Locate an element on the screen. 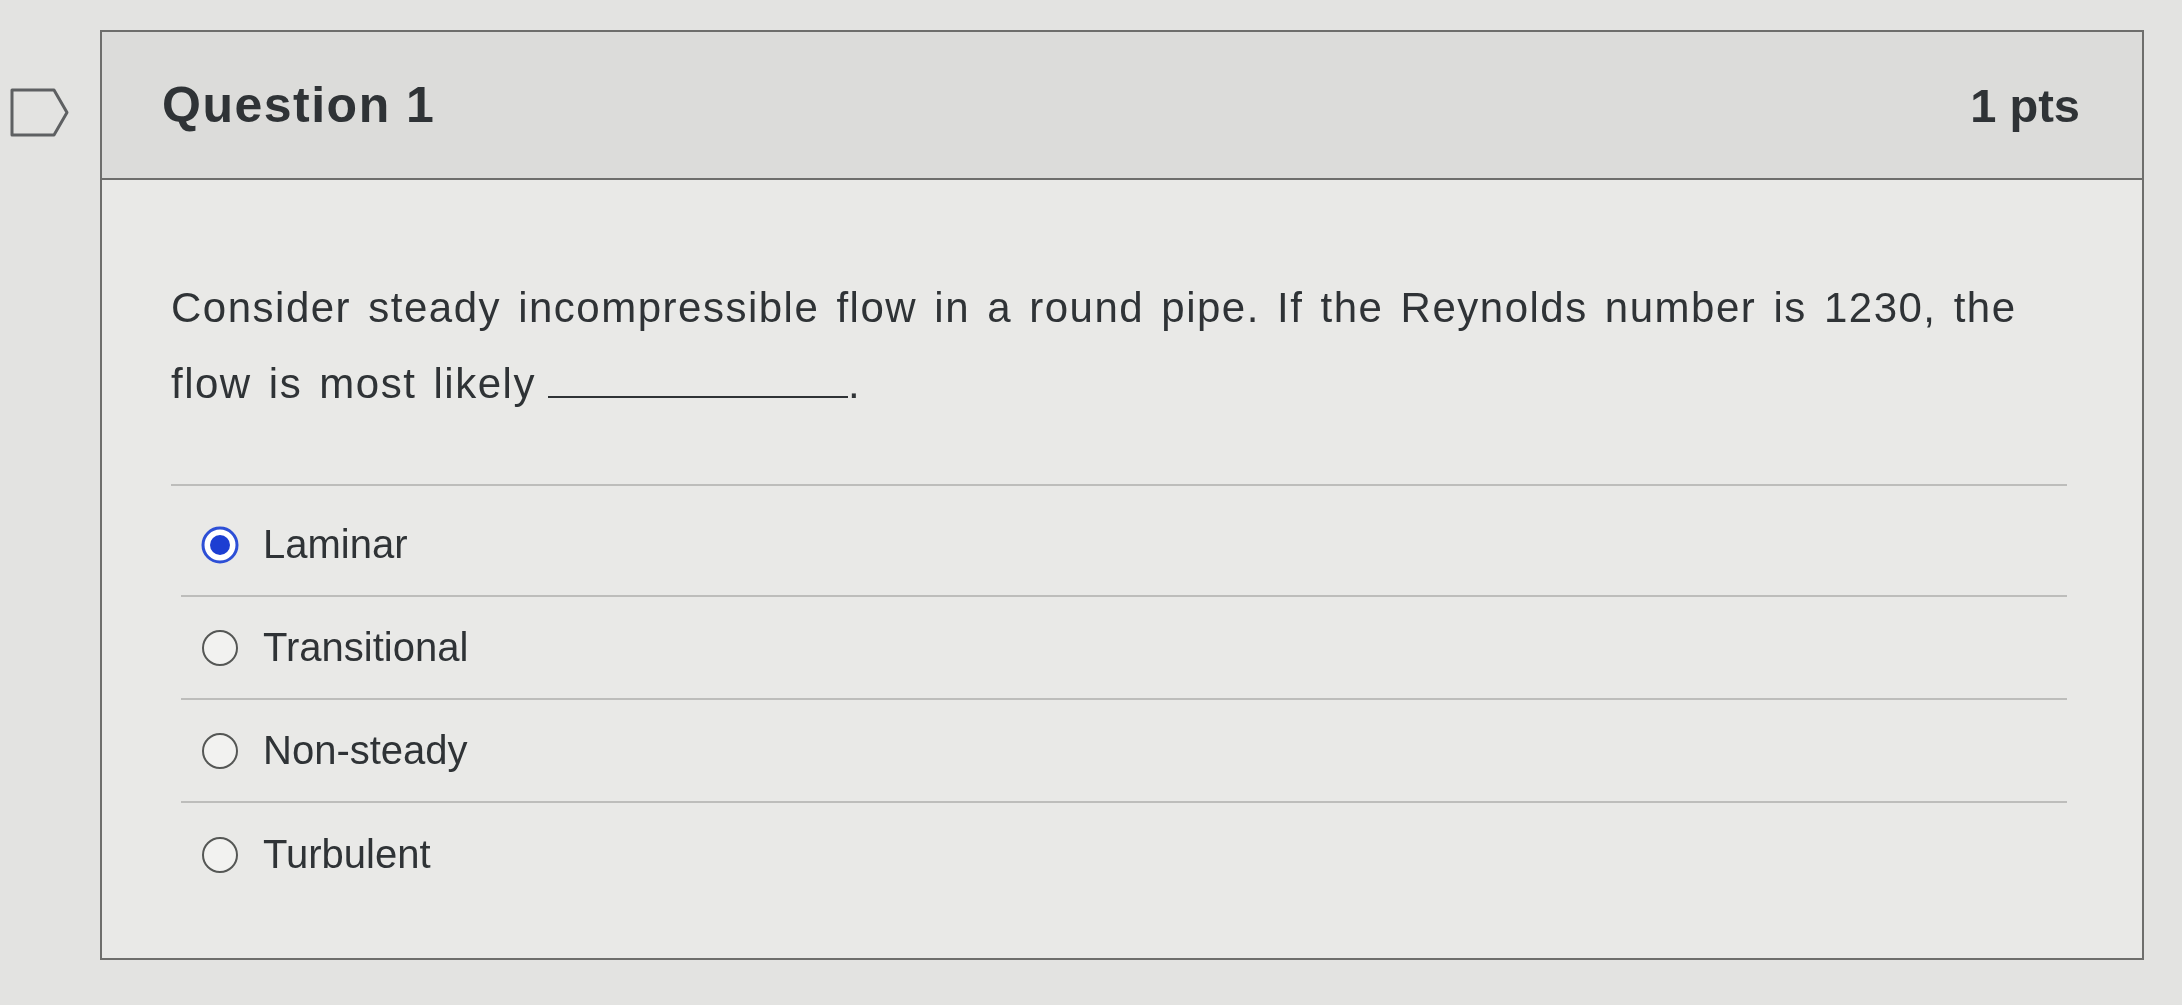  answer-label: Laminar is located at coordinates (335, 544).